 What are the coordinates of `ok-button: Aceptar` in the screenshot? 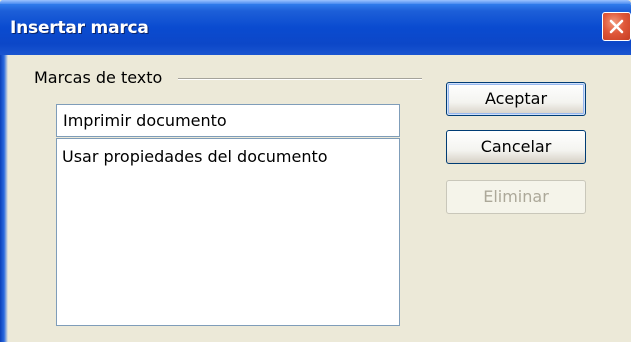 It's located at (516, 99).